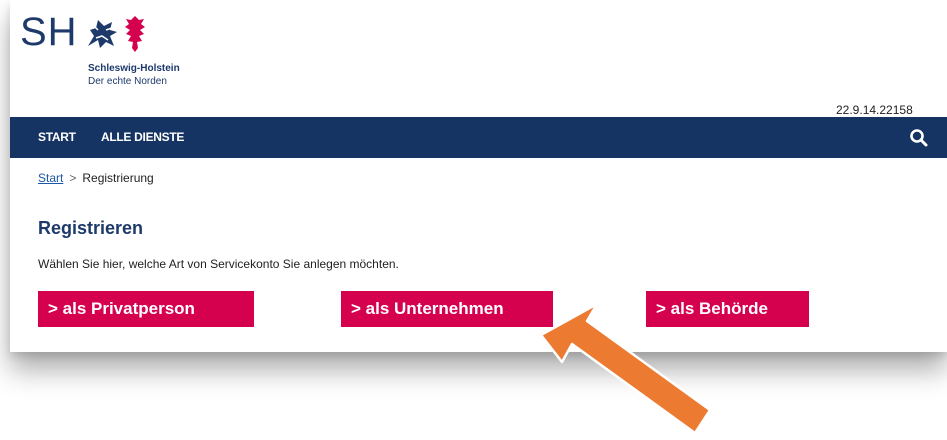 The width and height of the screenshot is (947, 440). What do you see at coordinates (49, 32) in the screenshot?
I see `logo-abbreviation: SH` at bounding box center [49, 32].